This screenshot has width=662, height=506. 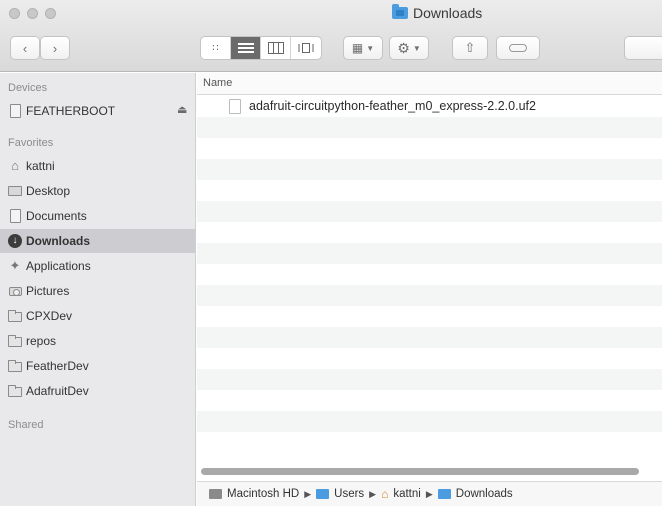 I want to click on sidebar-item-downloads: ↓ Downloads, so click(x=97, y=241).